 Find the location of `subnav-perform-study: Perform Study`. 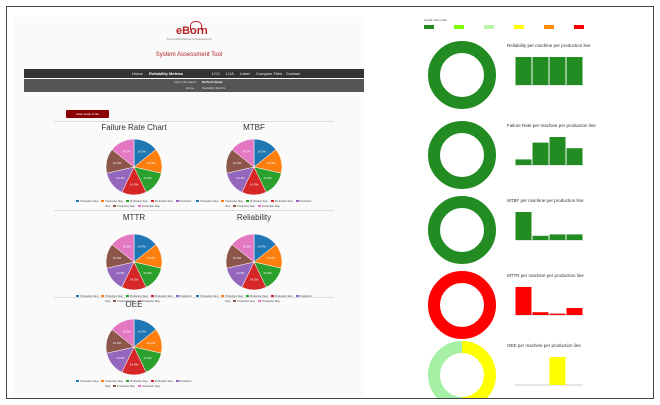

subnav-perform-study: Perform Study is located at coordinates (212, 82).